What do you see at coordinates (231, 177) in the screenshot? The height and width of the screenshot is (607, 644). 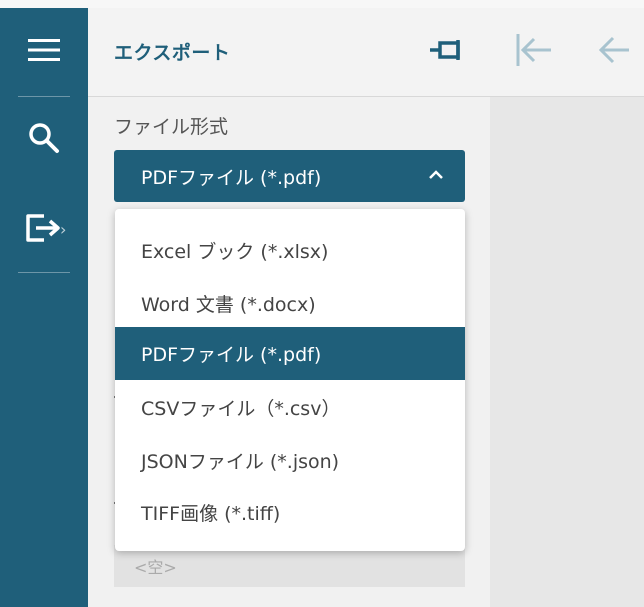 I see `selected-format-text: PDFファイル (*.pdf)` at bounding box center [231, 177].